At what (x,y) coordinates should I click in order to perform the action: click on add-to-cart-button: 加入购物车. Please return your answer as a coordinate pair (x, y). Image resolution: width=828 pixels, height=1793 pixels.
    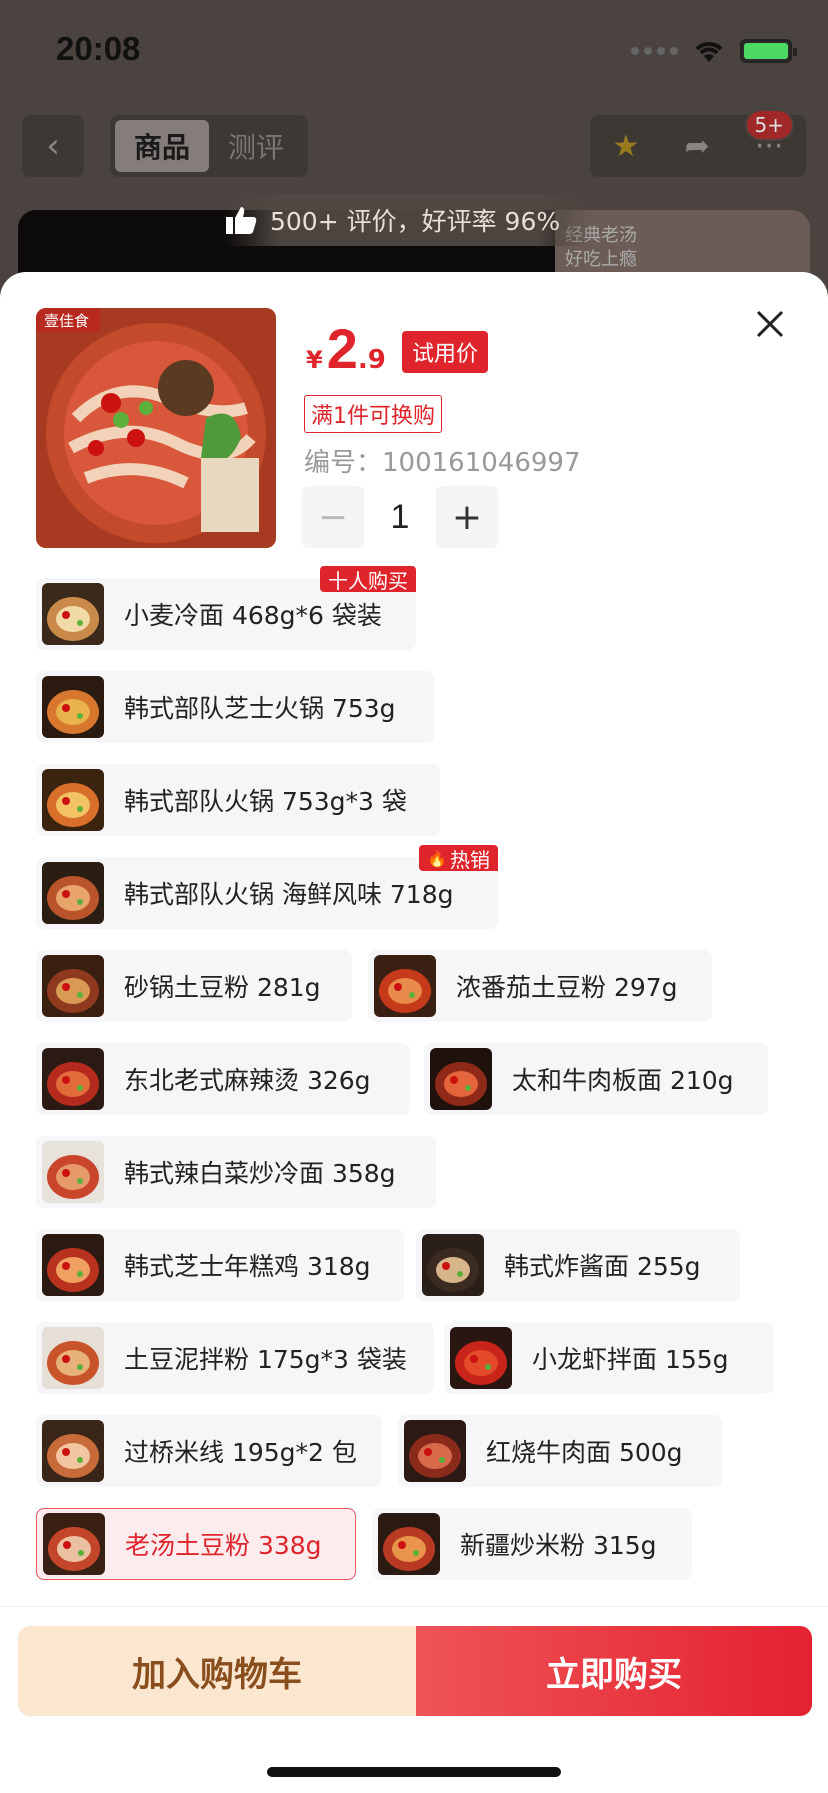
    Looking at the image, I should click on (217, 1671).